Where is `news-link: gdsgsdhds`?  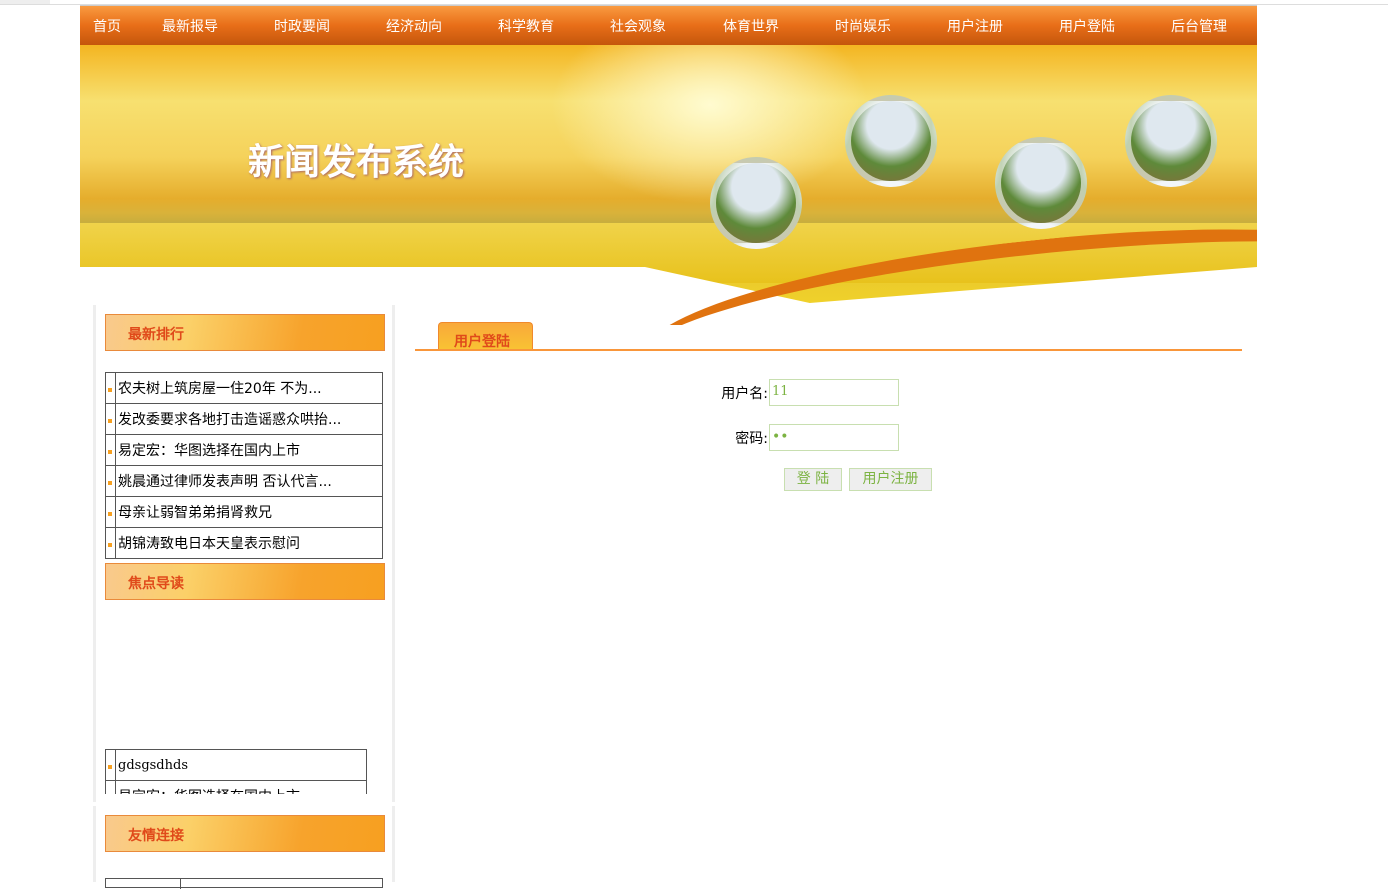
news-link: gdsgsdhds is located at coordinates (241, 765).